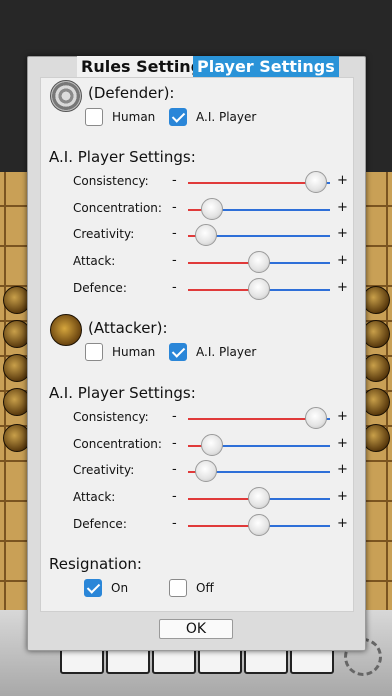 Image resolution: width=392 pixels, height=696 pixels. What do you see at coordinates (226, 117) in the screenshot?
I see `defender-ai-label: A.I. Player` at bounding box center [226, 117].